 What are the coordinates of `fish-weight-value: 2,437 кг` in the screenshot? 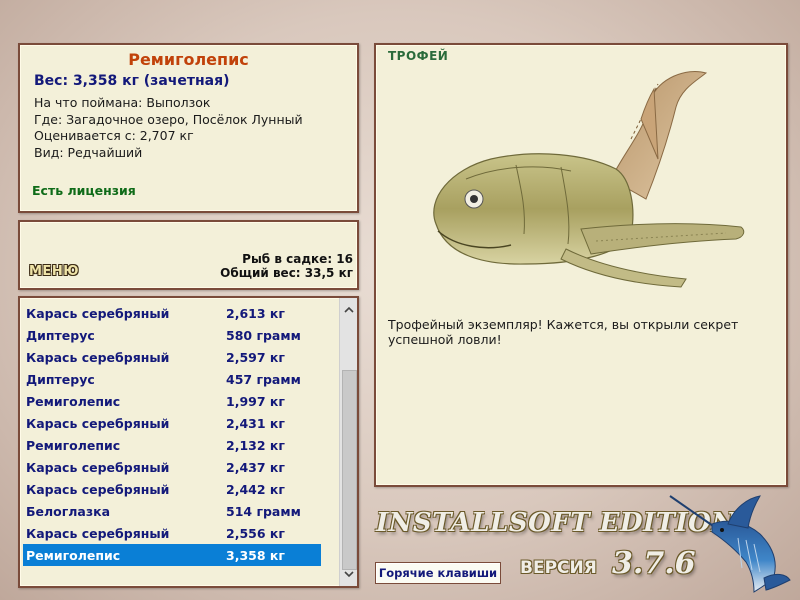 It's located at (255, 467).